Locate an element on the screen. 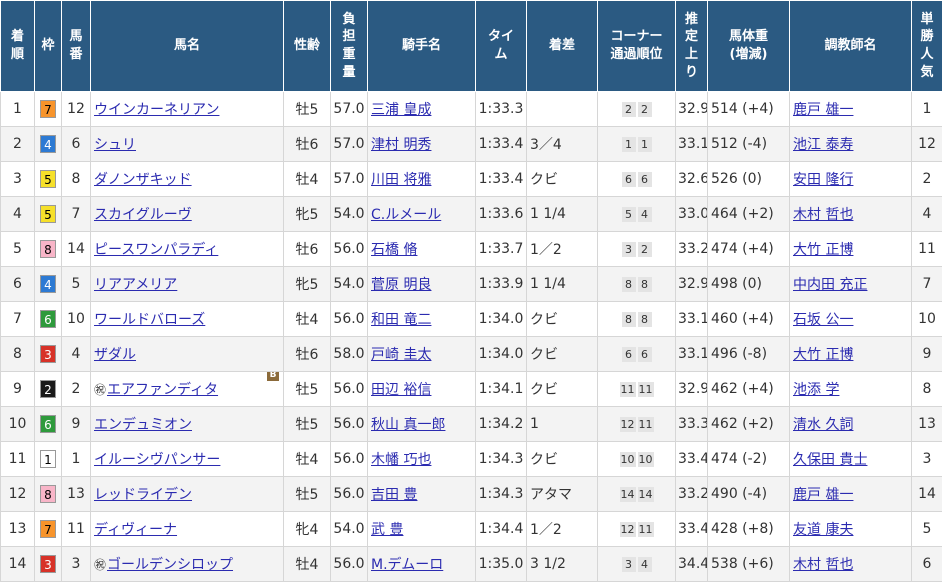 This screenshot has width=942, height=588. horse-name-link: ディヴィーナ is located at coordinates (135, 530).